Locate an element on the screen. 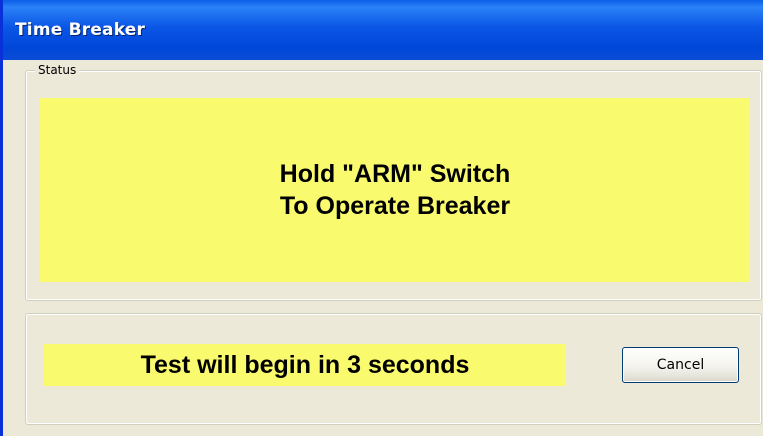 This screenshot has height=436, width=763. countdown-panel: Test will begin in 3 seconds is located at coordinates (305, 365).